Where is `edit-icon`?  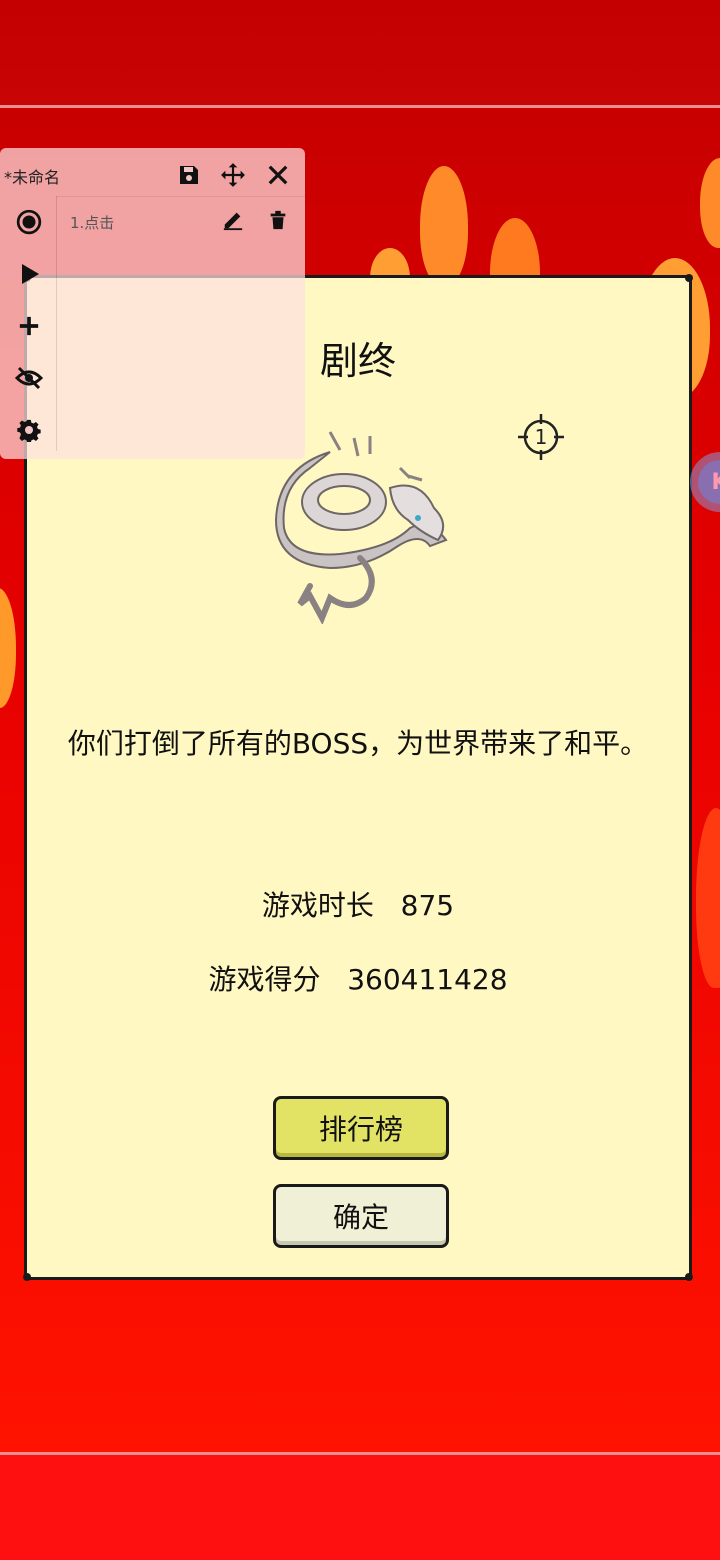 edit-icon is located at coordinates (233, 220).